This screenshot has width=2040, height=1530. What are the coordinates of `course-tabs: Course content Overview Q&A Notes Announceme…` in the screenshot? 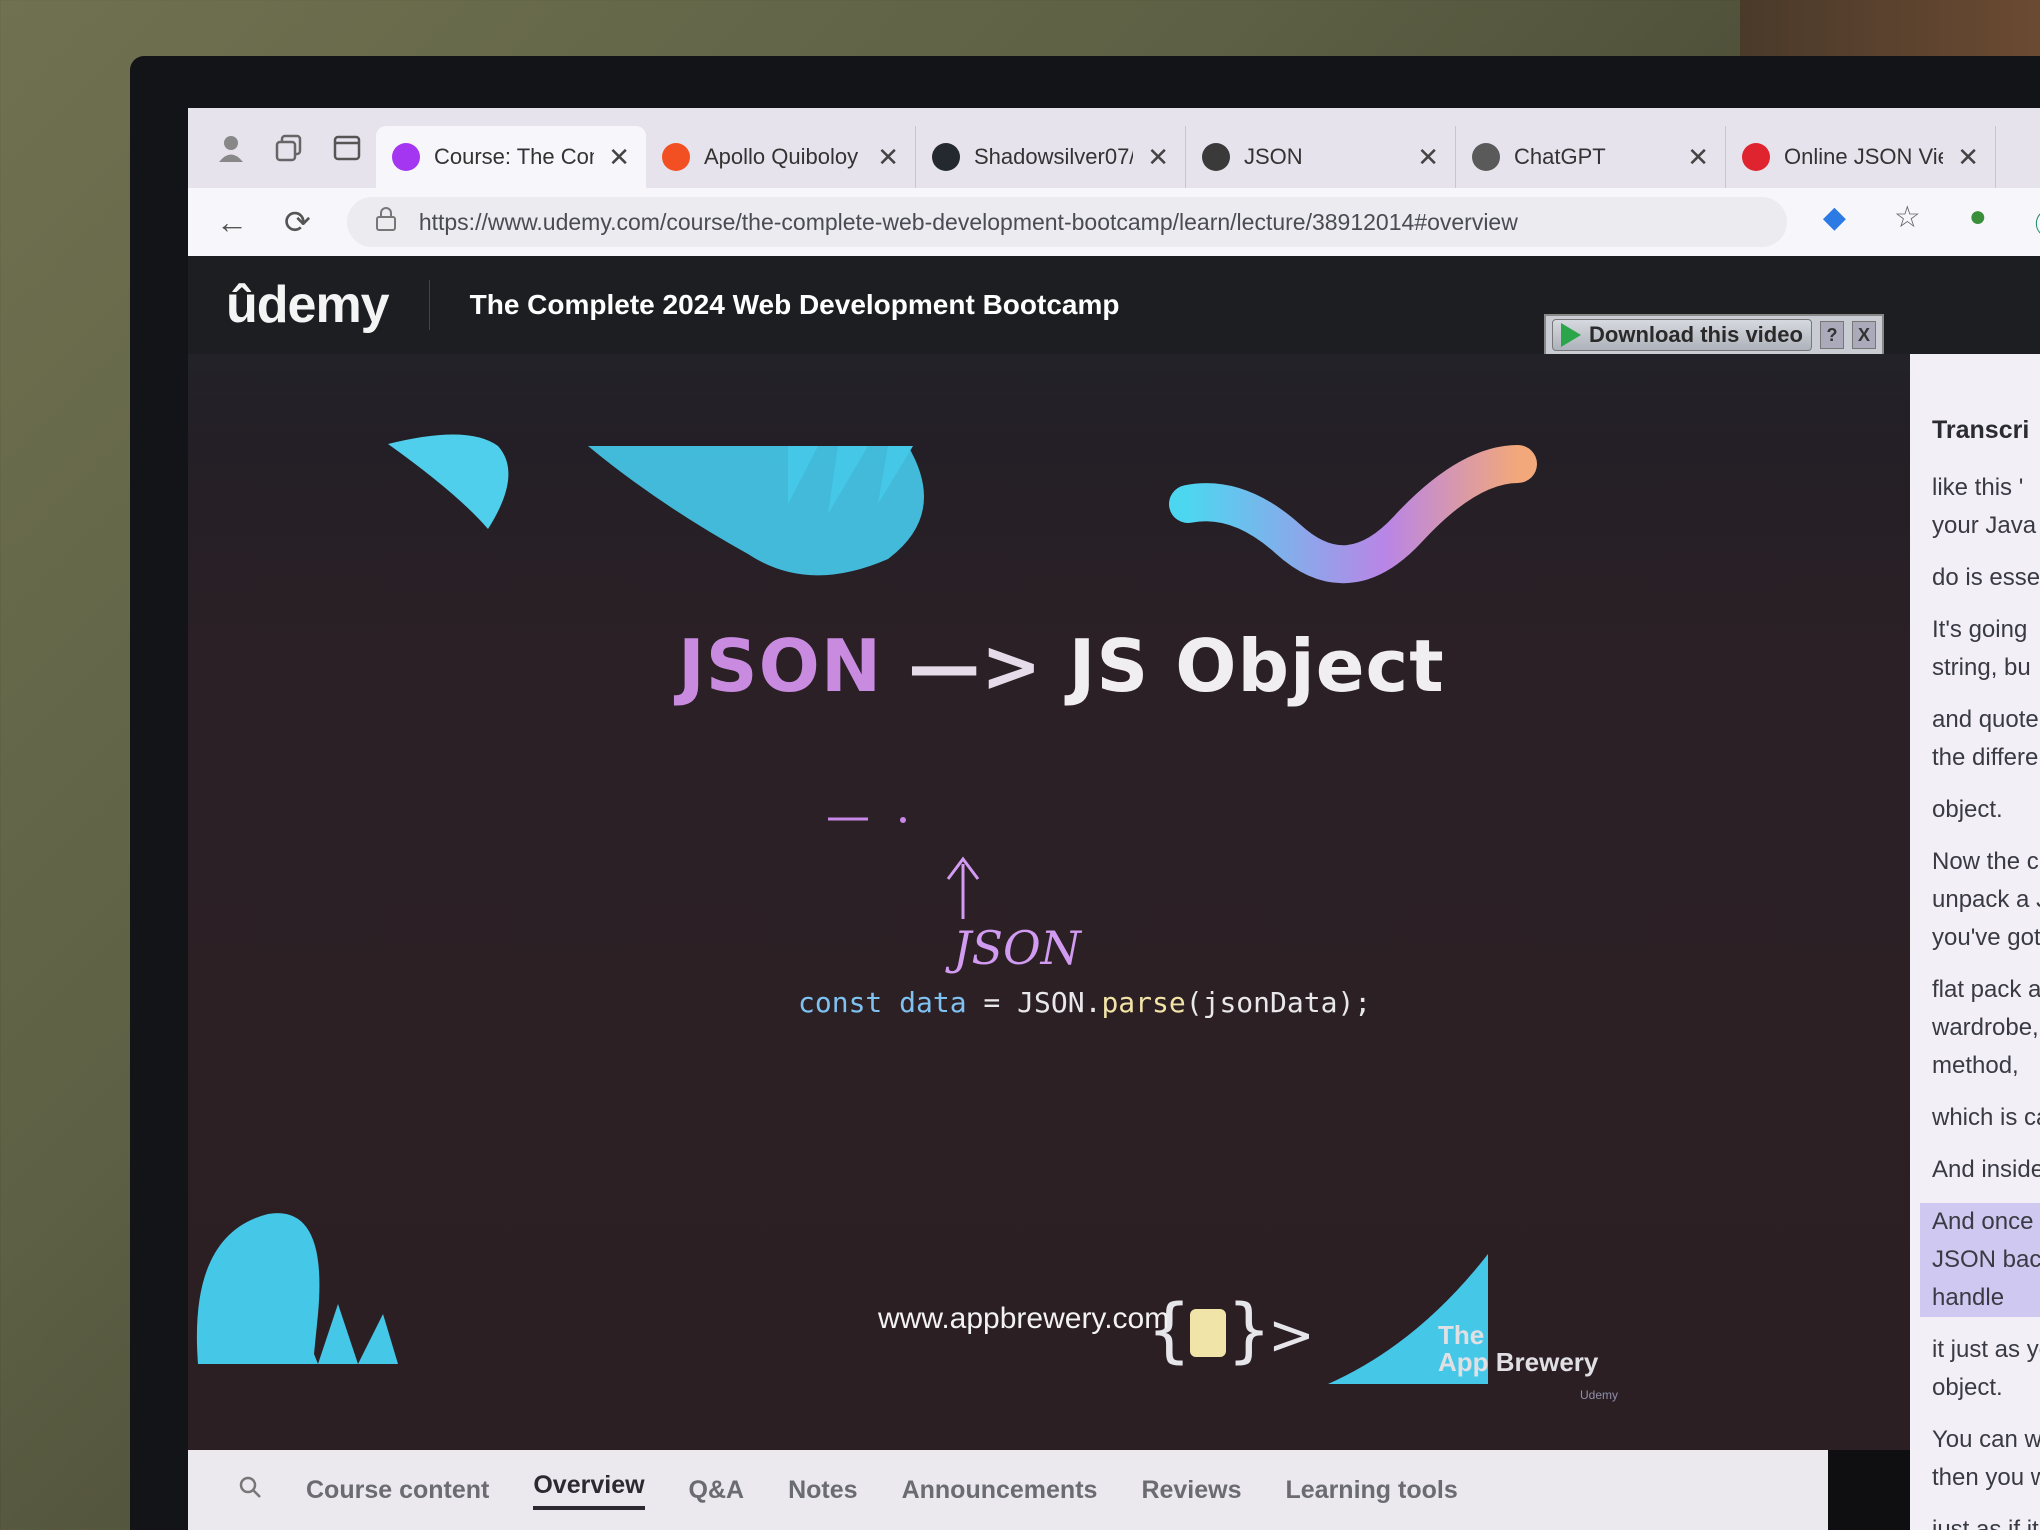 It's located at (1008, 1490).